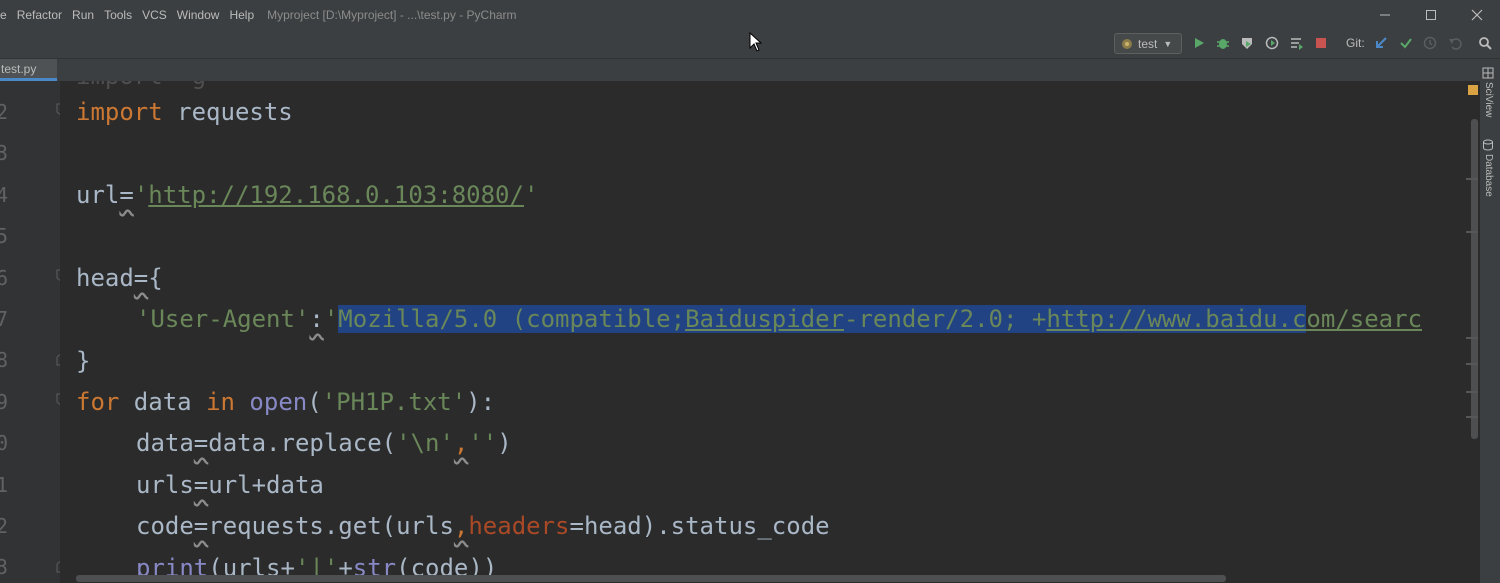  I want to click on string-token: Mozilla/5.0 (compatible;, so click(512, 319).